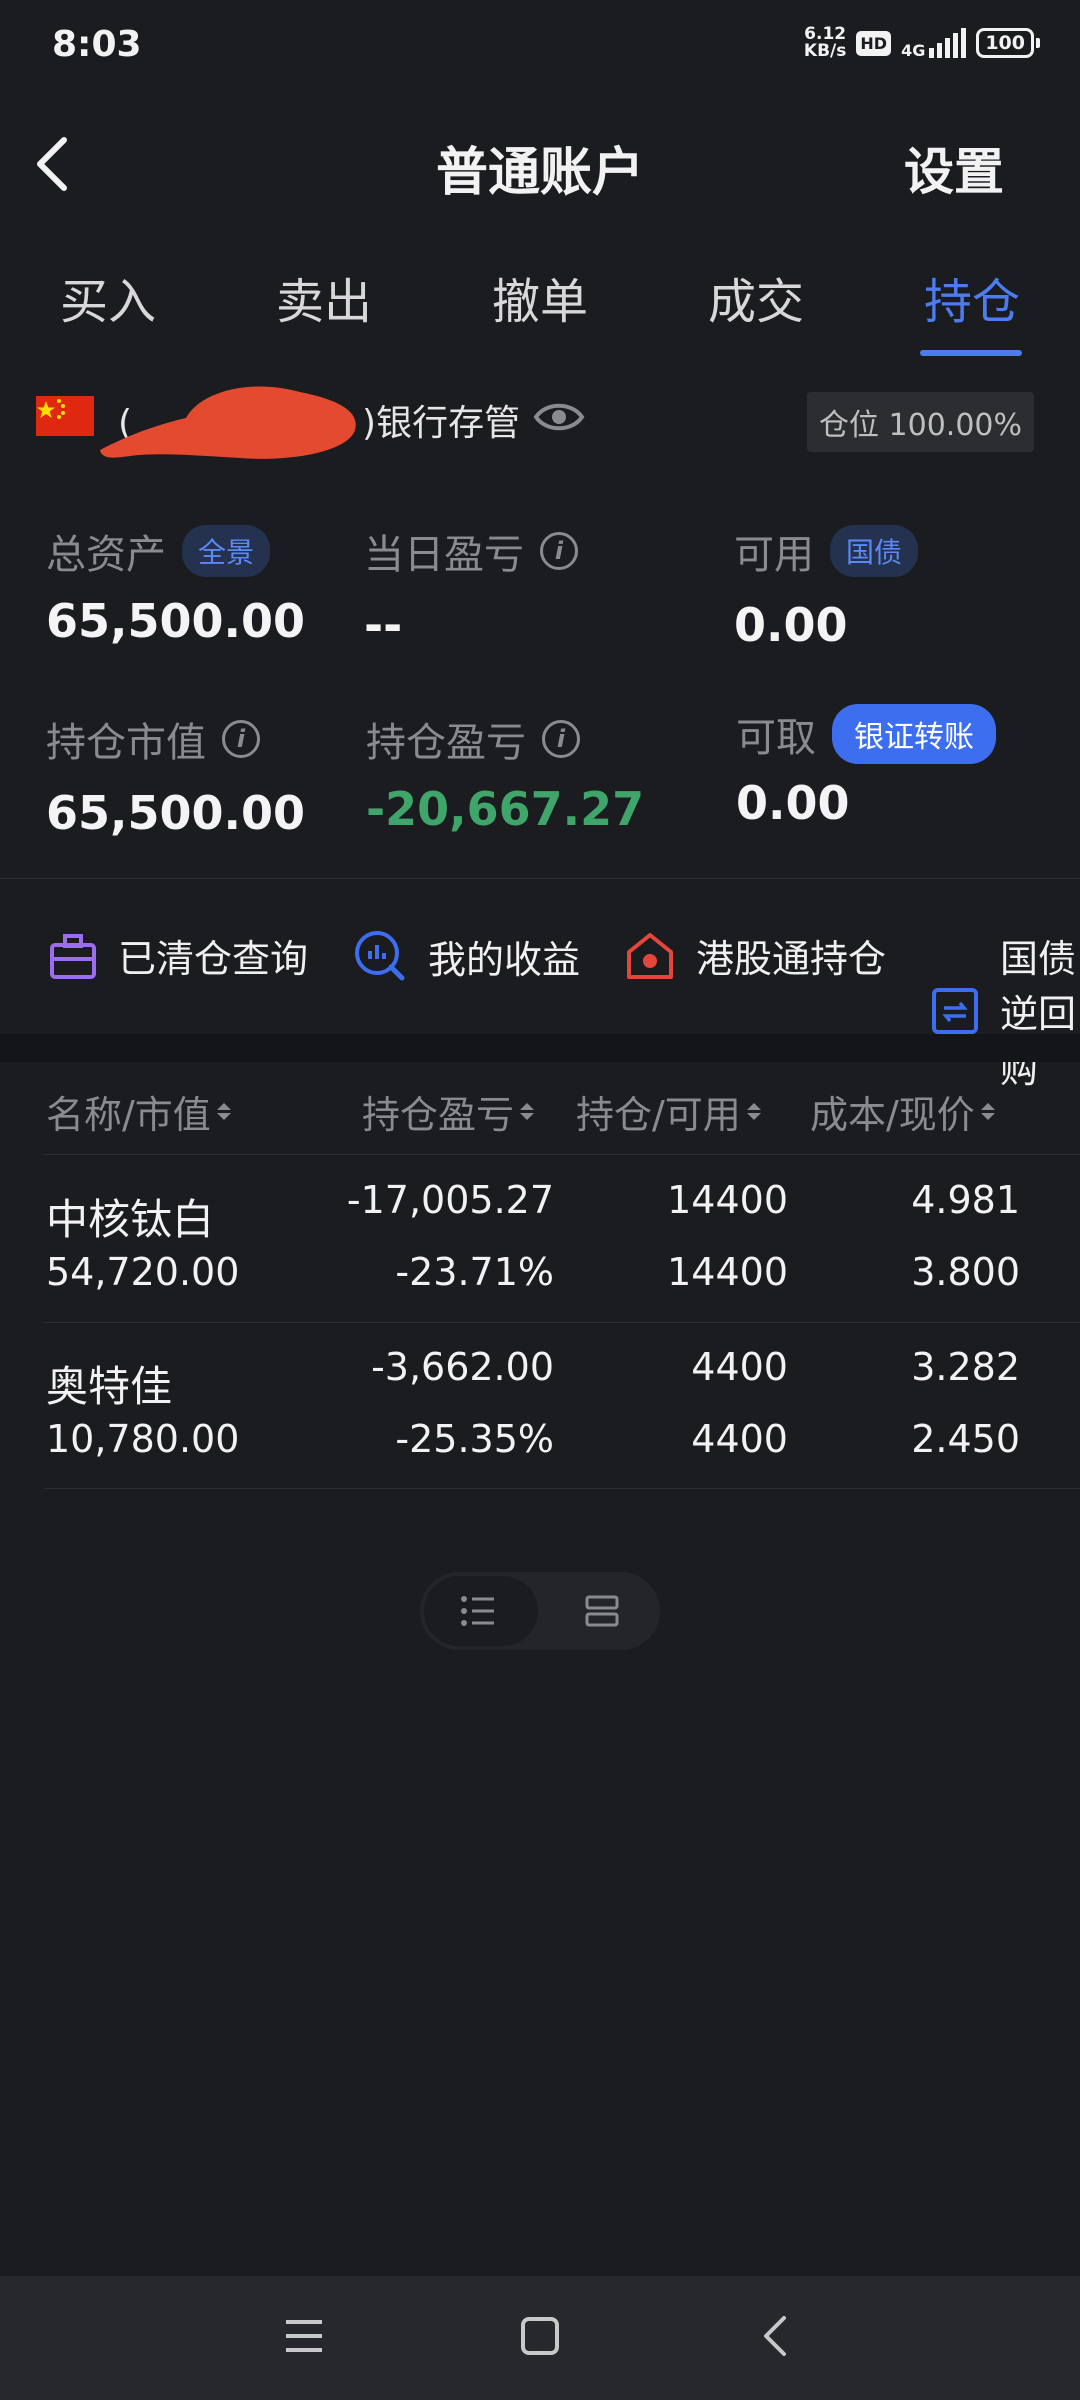  What do you see at coordinates (474, 1439) in the screenshot?
I see `stock-pl-pct: -25.35%` at bounding box center [474, 1439].